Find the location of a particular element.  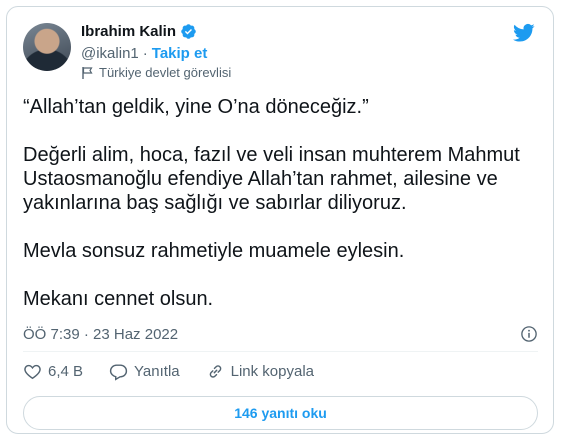

tweet-paragraph: Mevla sonsuz rahmetiyle muamele eylesin. is located at coordinates (214, 251).